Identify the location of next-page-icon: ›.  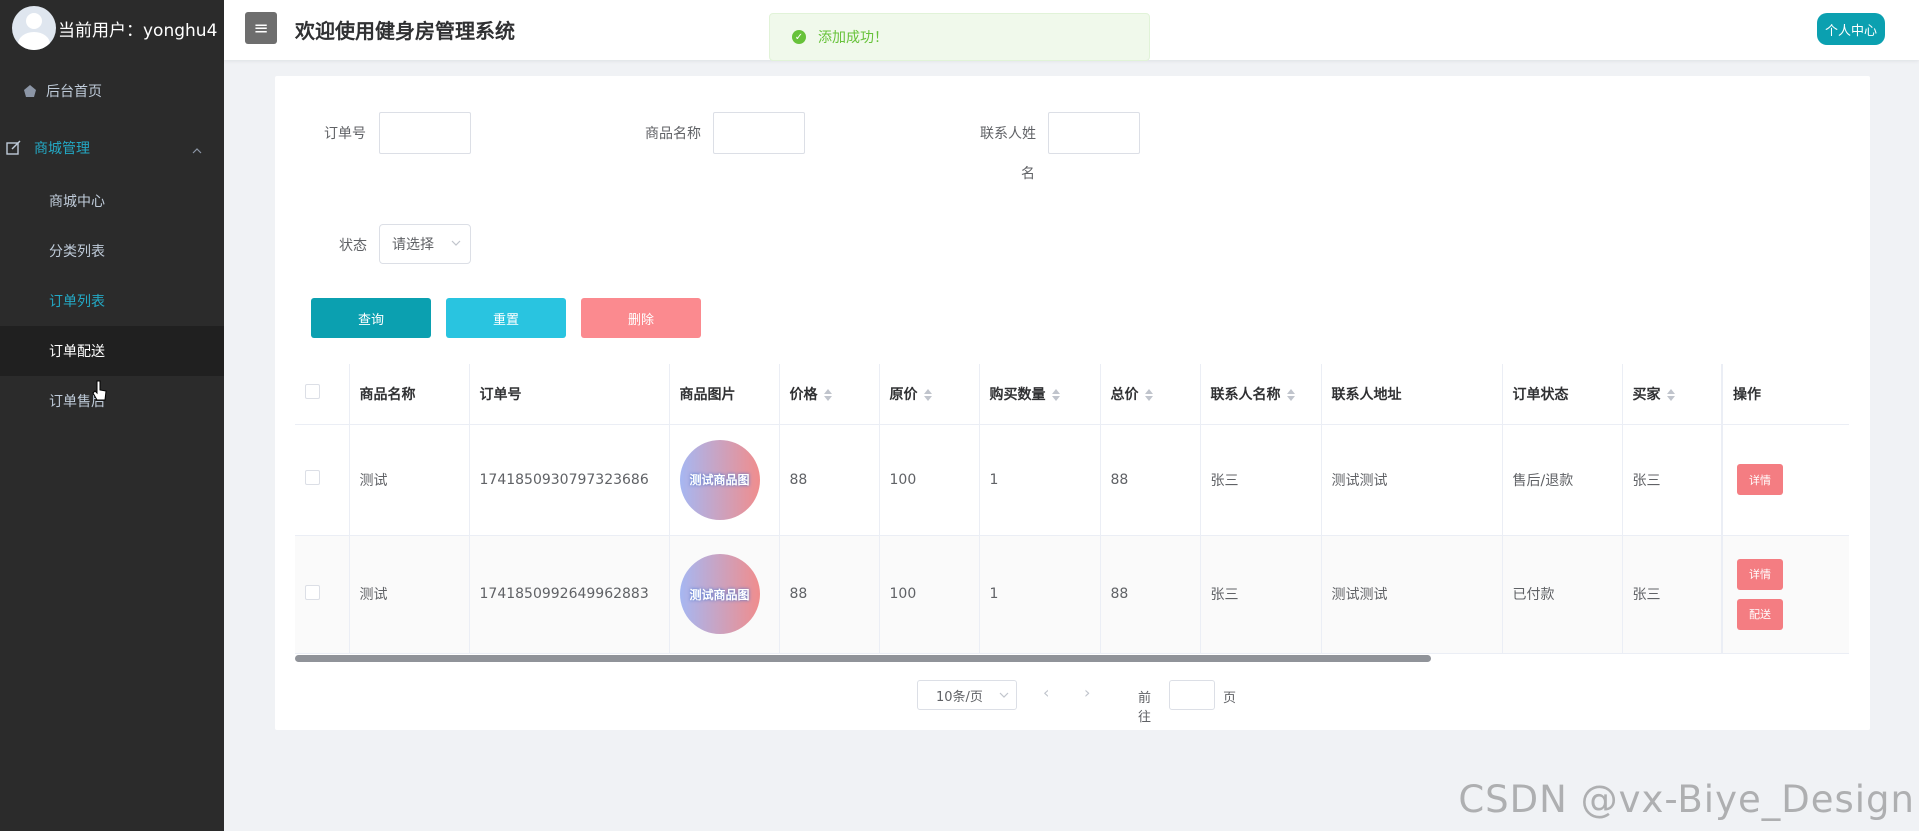
(1087, 692).